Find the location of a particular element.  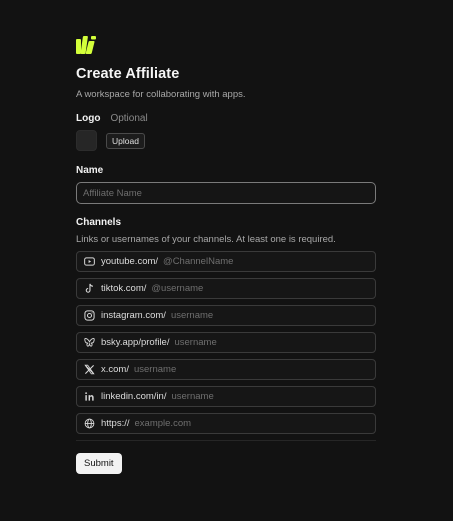

channel-x: x.com/ is located at coordinates (226, 369).